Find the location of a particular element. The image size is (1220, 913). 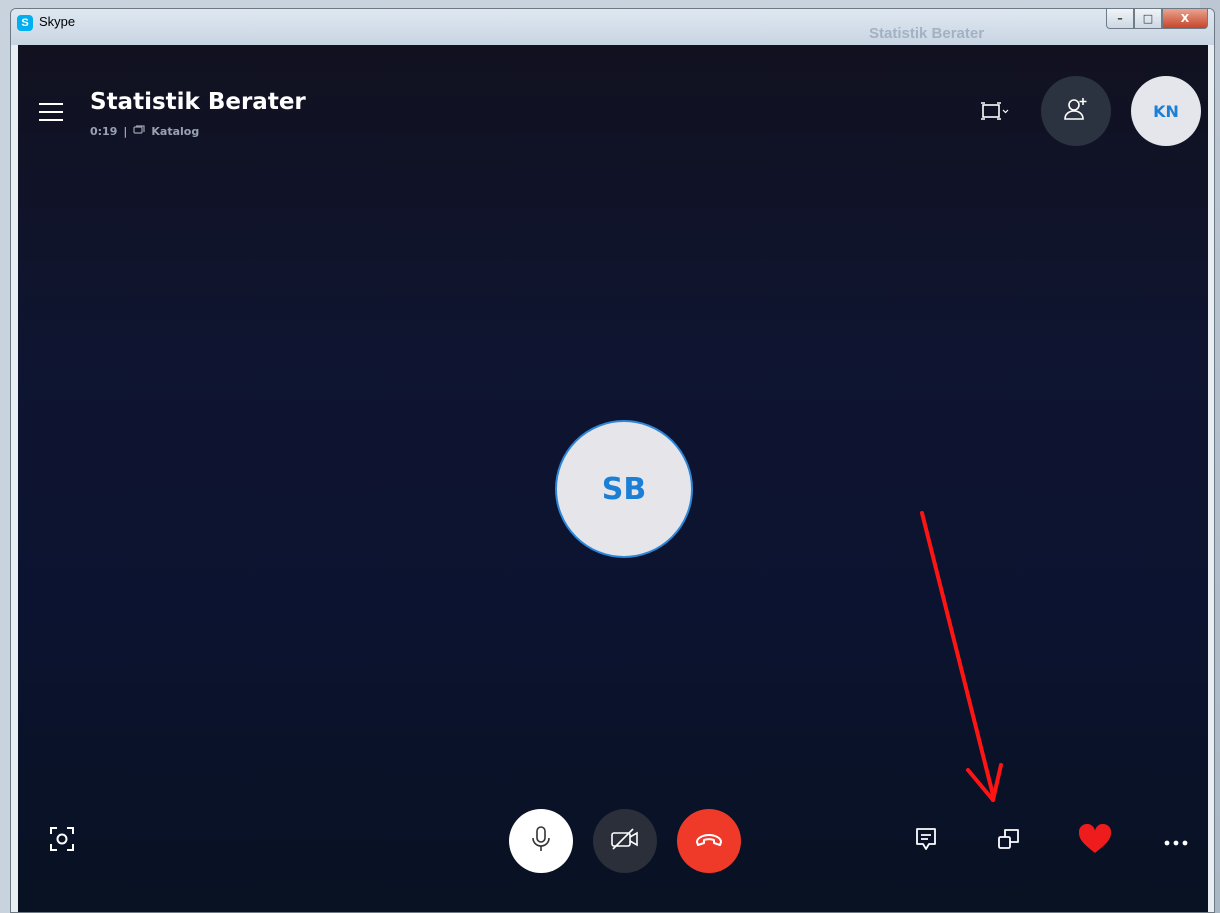

more-options-icon is located at coordinates (1176, 841).